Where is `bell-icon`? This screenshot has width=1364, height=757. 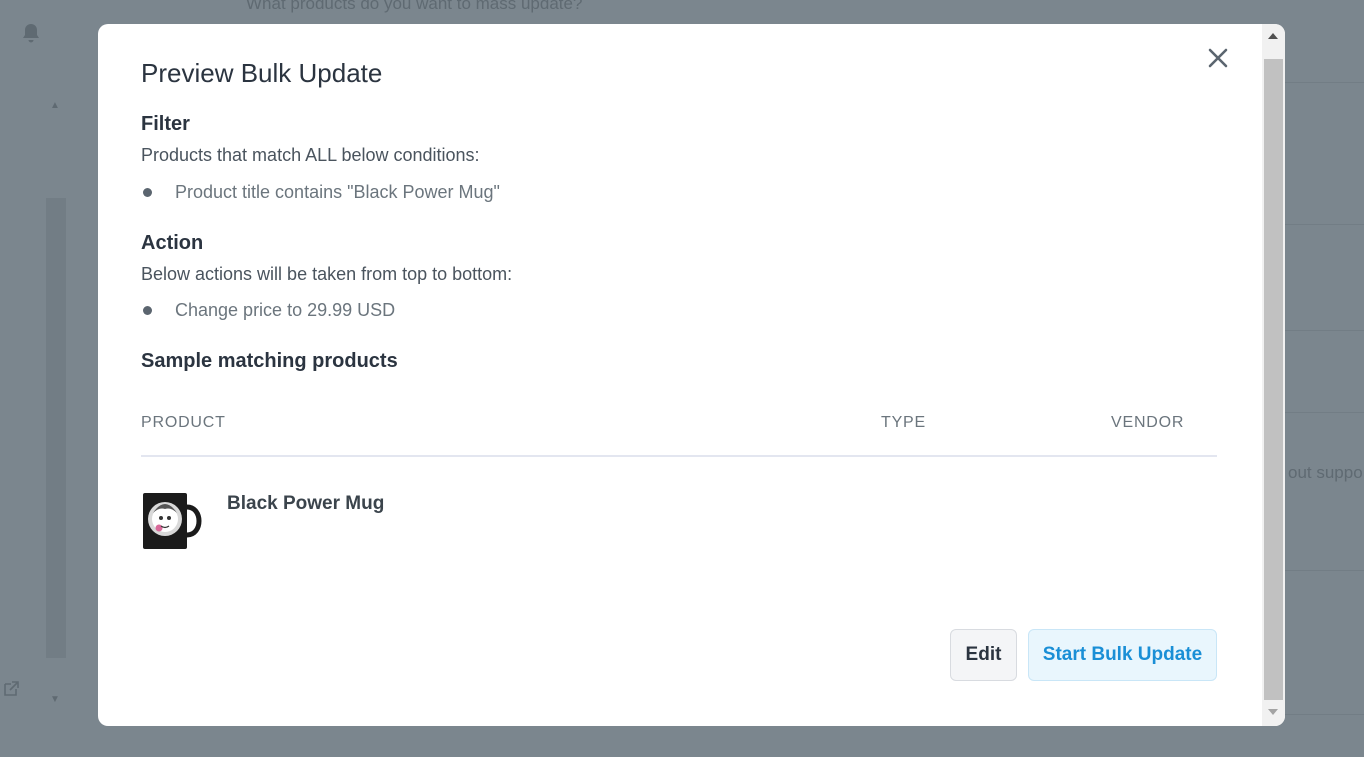
bell-icon is located at coordinates (31, 33).